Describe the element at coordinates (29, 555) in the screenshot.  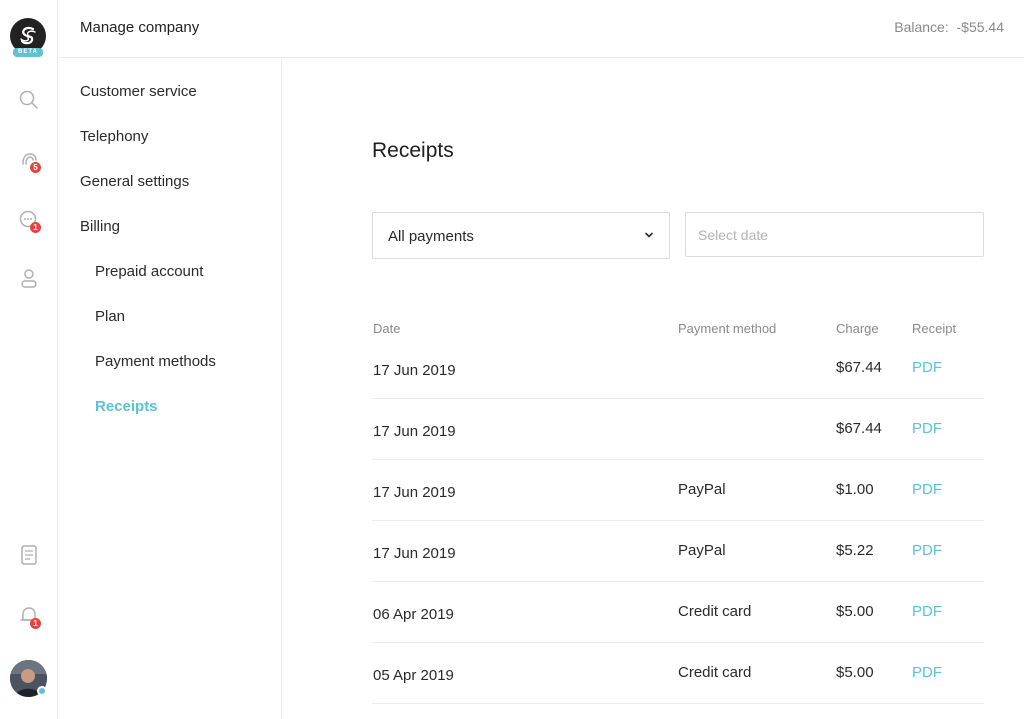
I see `receipt-icon` at that location.